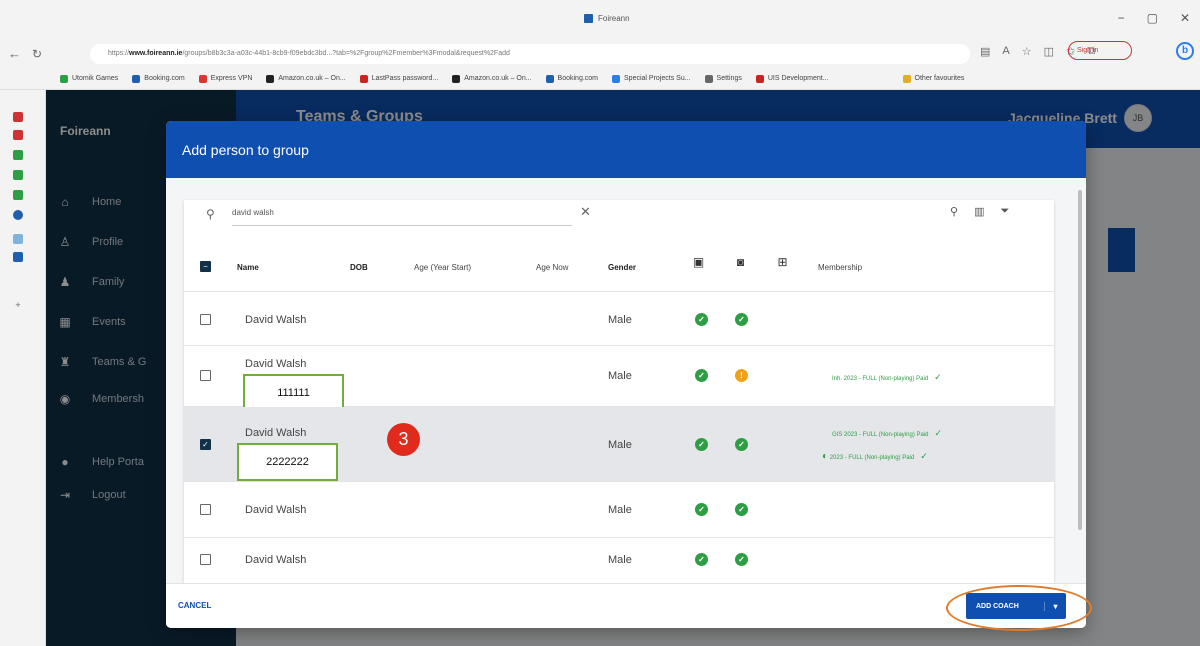  What do you see at coordinates (95, 78) in the screenshot?
I see `bookmark-label: Utomik Games` at bounding box center [95, 78].